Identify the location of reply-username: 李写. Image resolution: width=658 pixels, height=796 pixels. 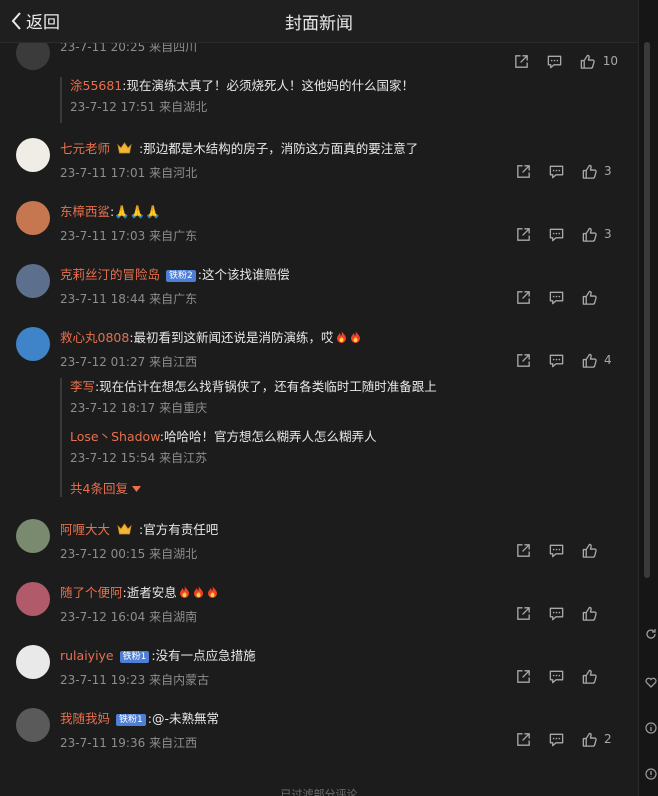
(82, 386).